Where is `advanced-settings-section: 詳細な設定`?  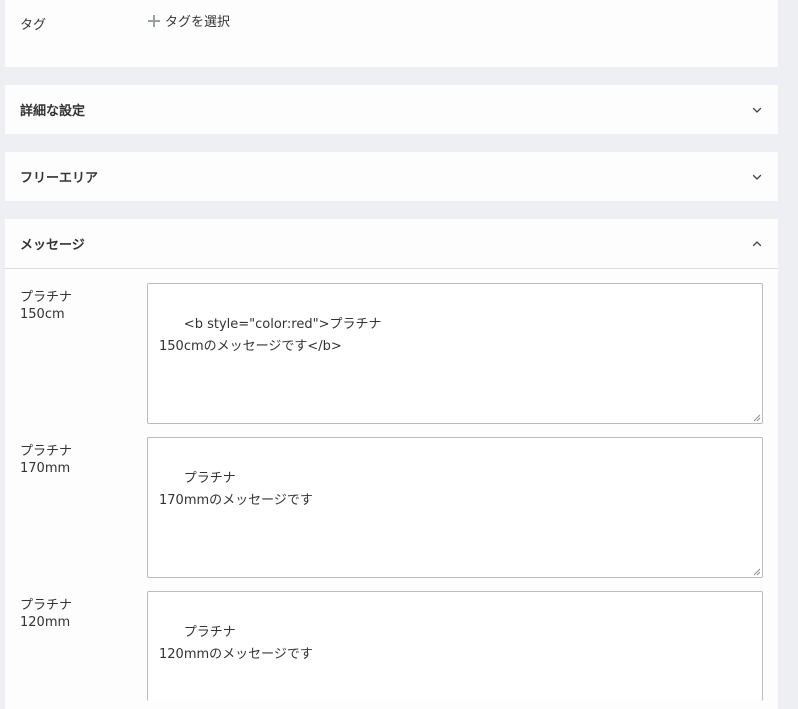
advanced-settings-section: 詳細な設定 is located at coordinates (391, 109).